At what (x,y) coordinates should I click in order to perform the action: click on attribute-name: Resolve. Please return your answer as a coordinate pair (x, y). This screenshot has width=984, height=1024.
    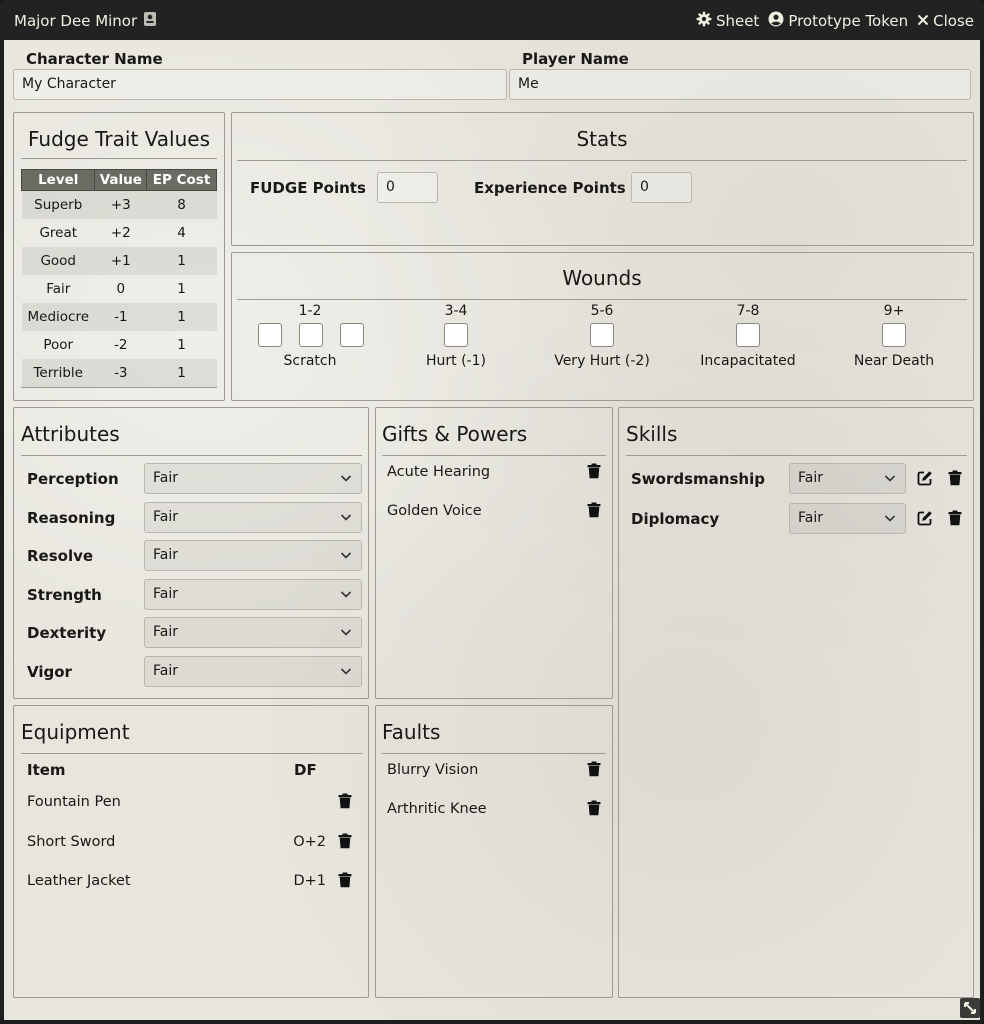
    Looking at the image, I should click on (60, 556).